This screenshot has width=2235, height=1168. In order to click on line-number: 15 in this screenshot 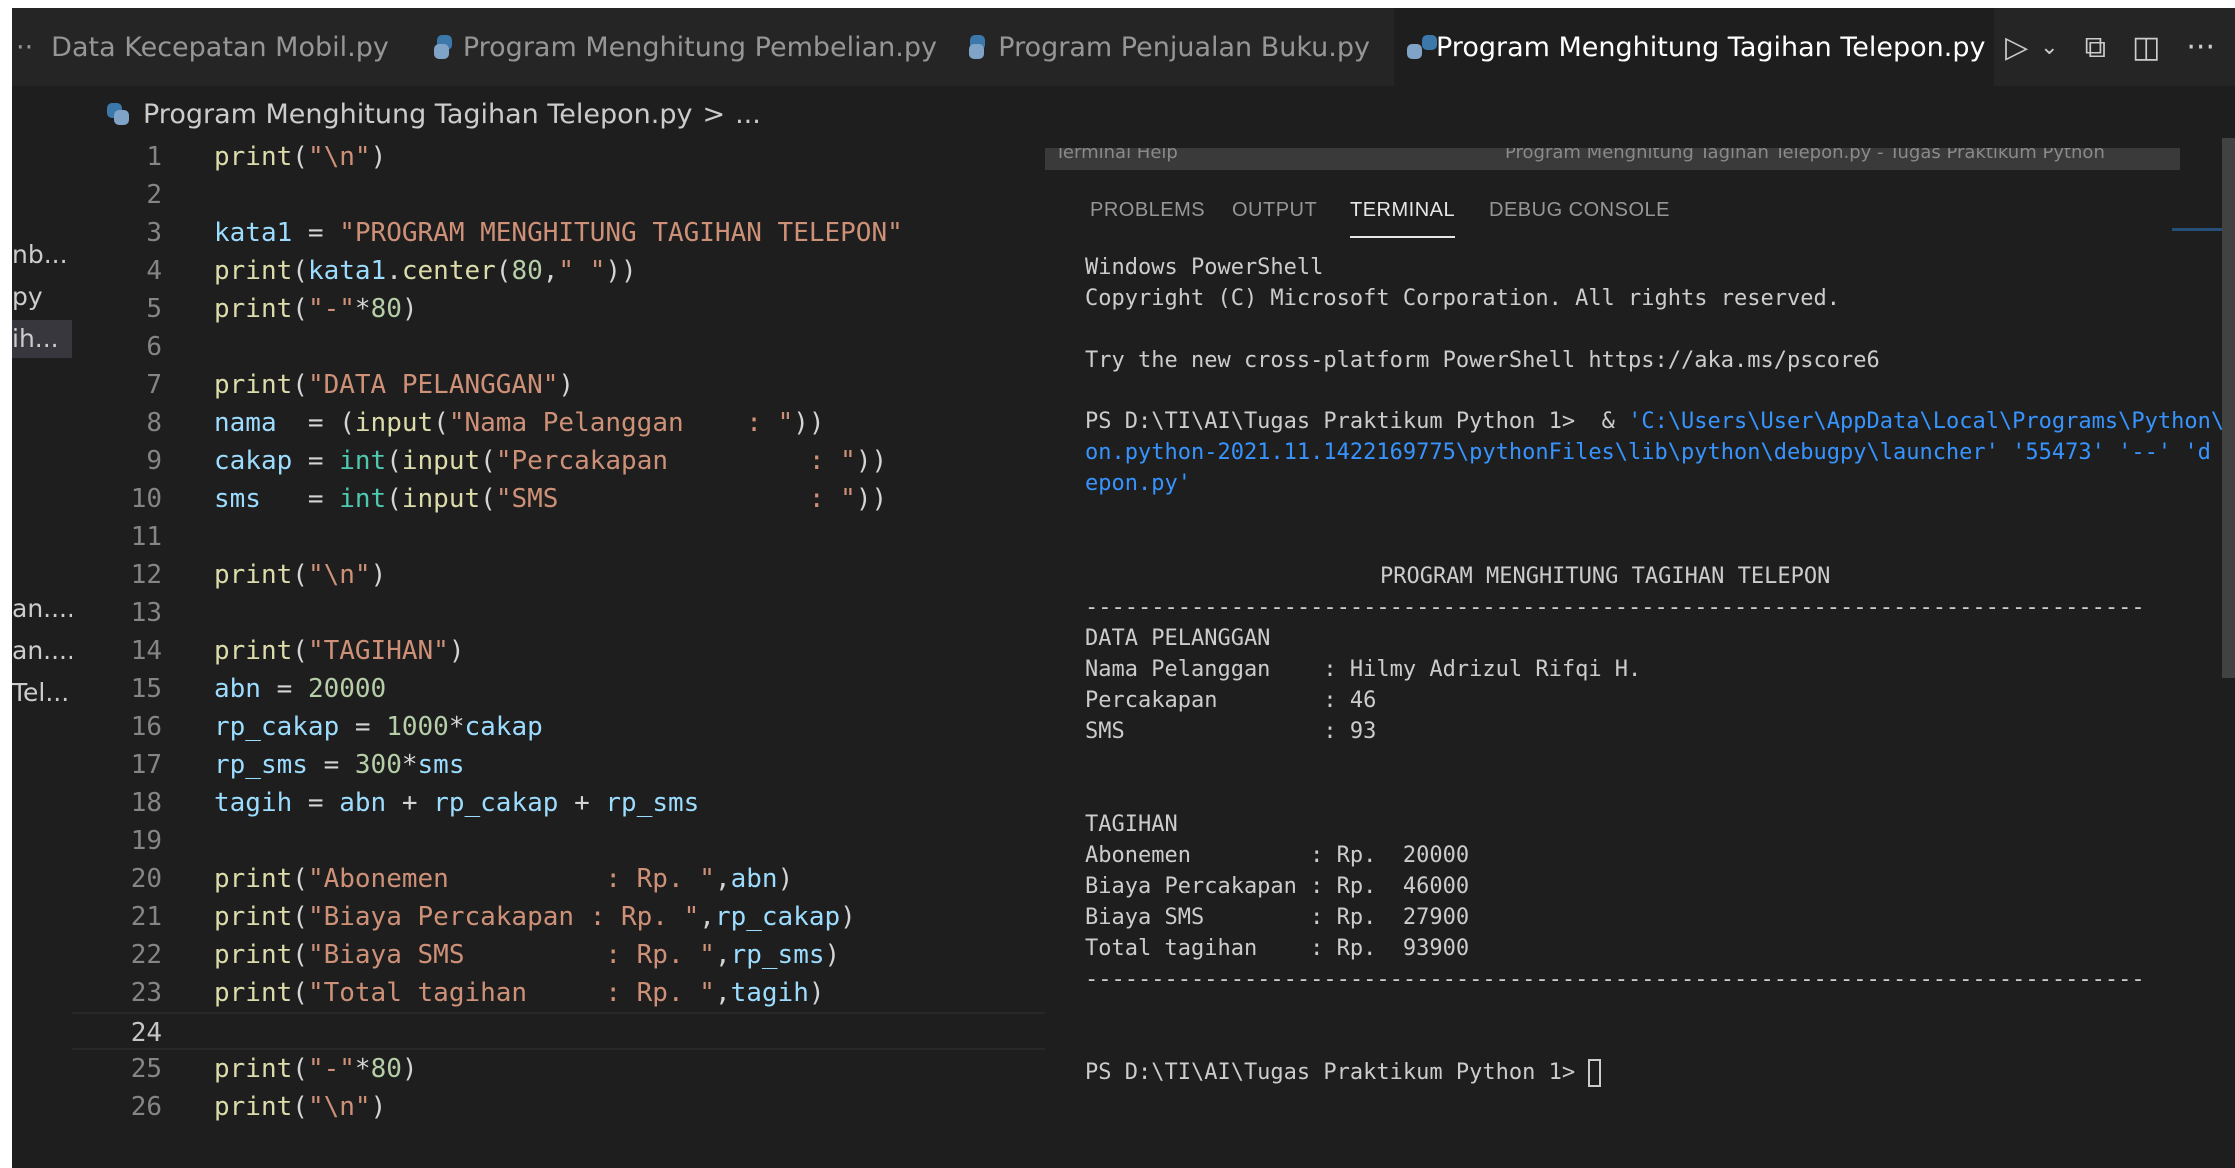, I will do `click(146, 689)`.